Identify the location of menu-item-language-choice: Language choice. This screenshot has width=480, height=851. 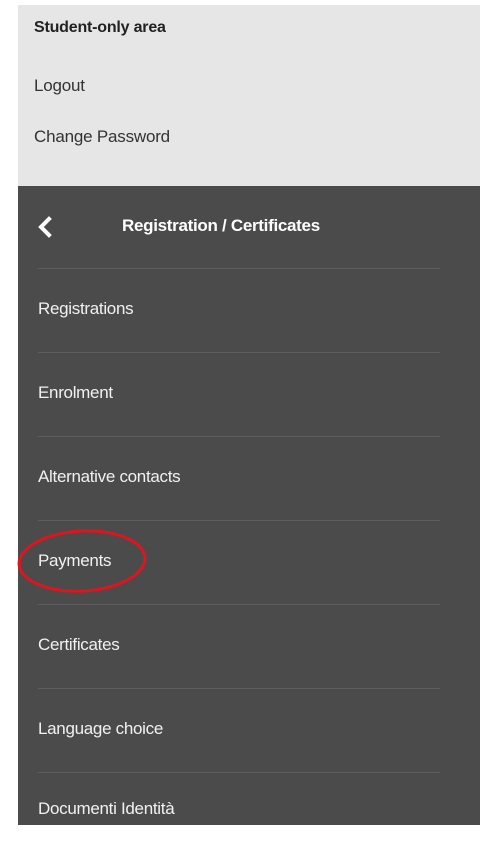
(238, 730).